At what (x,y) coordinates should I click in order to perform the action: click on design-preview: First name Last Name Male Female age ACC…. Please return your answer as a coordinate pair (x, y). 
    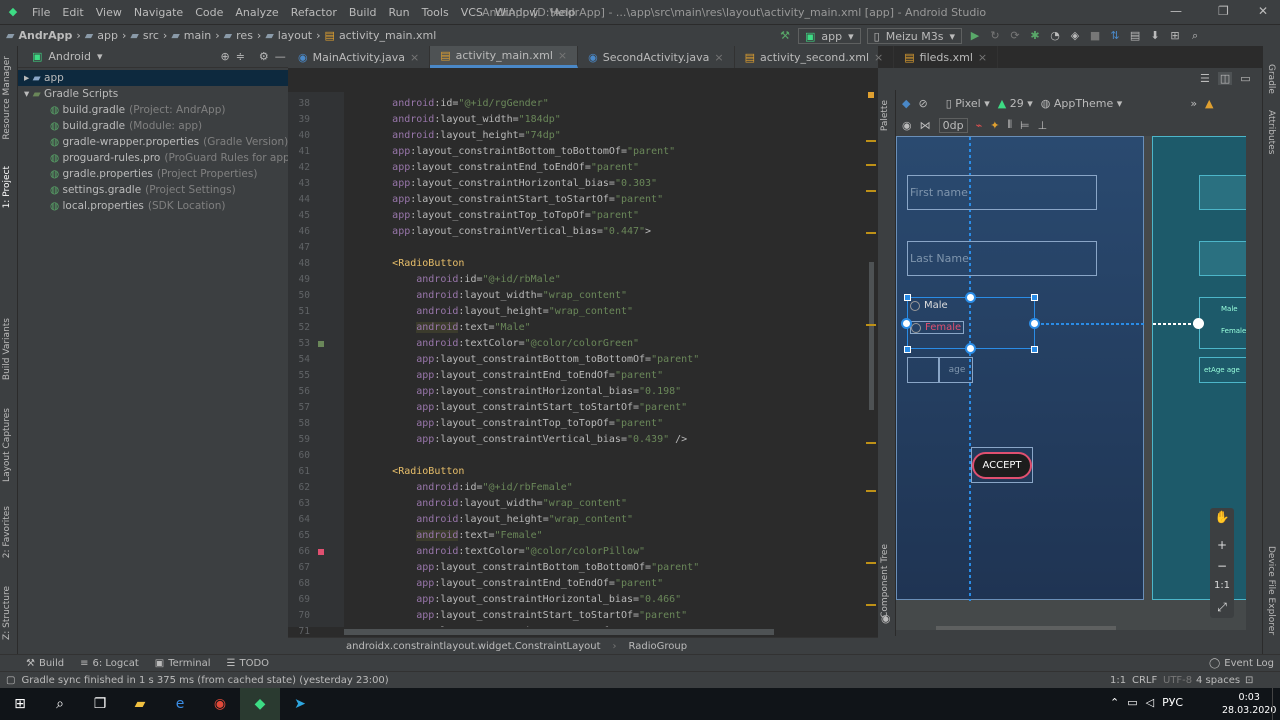
    Looking at the image, I should click on (1020, 368).